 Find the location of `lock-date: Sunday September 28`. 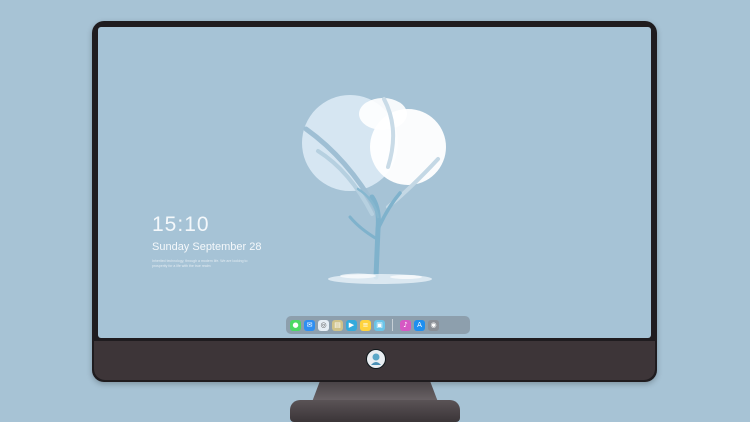

lock-date: Sunday September 28 is located at coordinates (207, 247).